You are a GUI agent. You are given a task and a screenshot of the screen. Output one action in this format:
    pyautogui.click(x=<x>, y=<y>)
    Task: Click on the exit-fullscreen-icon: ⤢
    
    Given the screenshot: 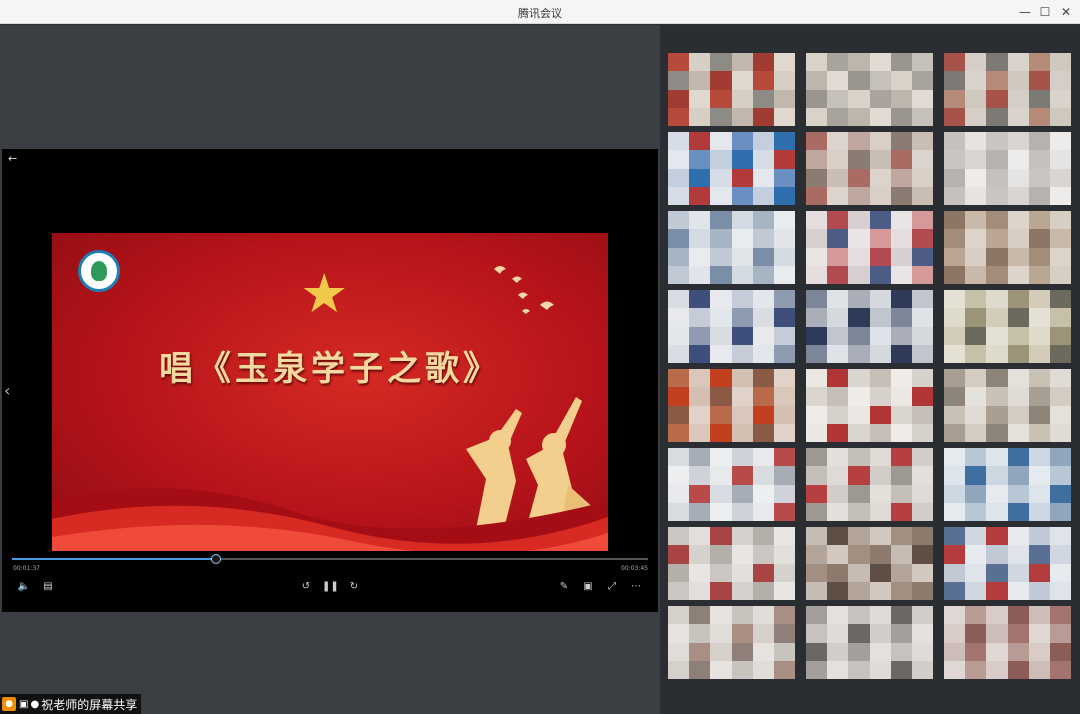 What is the action you would take?
    pyautogui.click(x=612, y=587)
    